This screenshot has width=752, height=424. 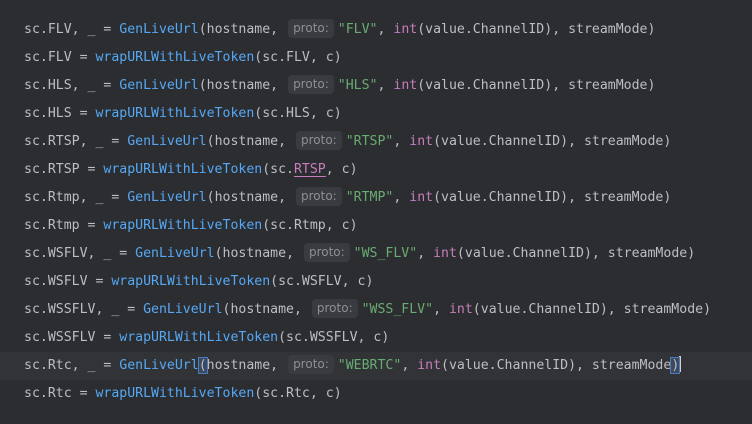 I want to click on argument: sc.WSFLV, so click(x=310, y=281).